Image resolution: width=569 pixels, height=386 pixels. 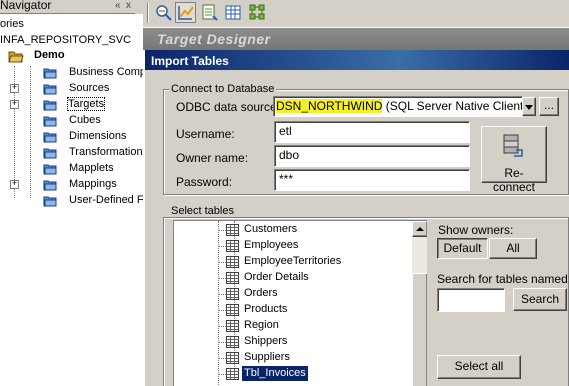 I want to click on dialog-titlebar: Import Tables, so click(x=357, y=60).